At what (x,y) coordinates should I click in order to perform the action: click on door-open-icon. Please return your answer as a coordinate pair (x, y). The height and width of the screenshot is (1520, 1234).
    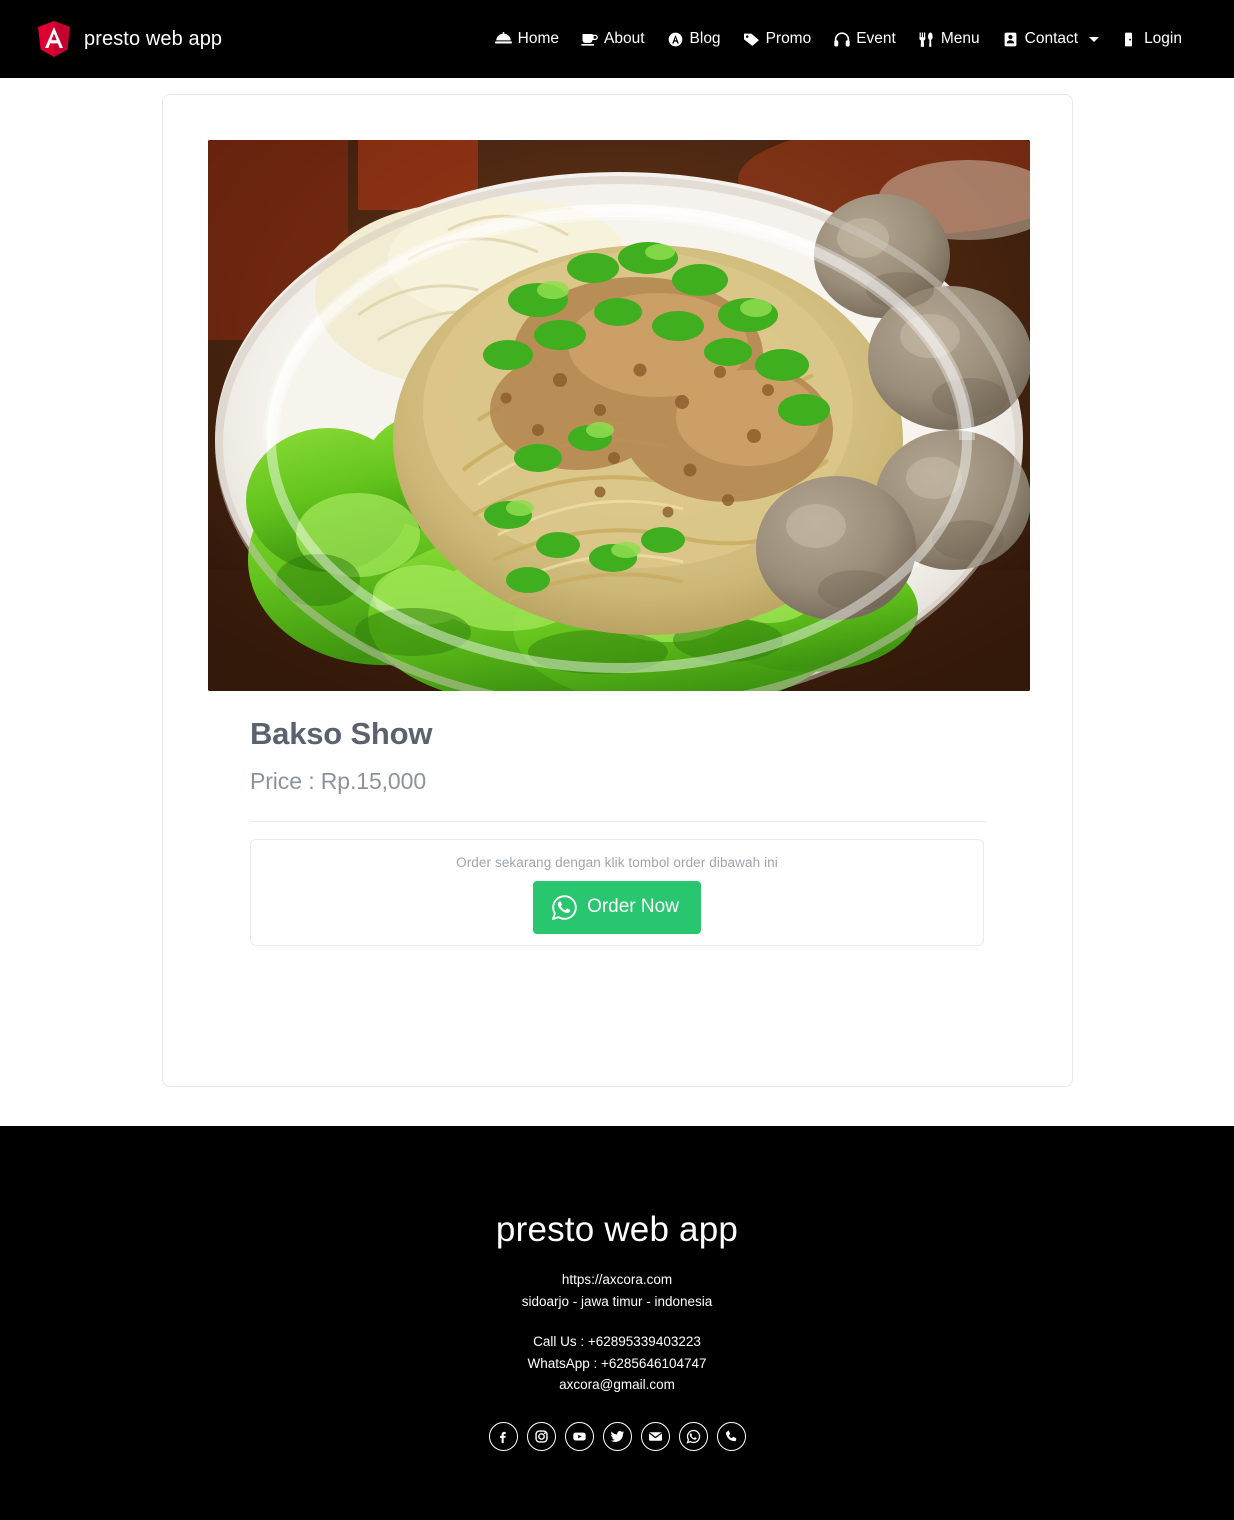
    Looking at the image, I should click on (1129, 39).